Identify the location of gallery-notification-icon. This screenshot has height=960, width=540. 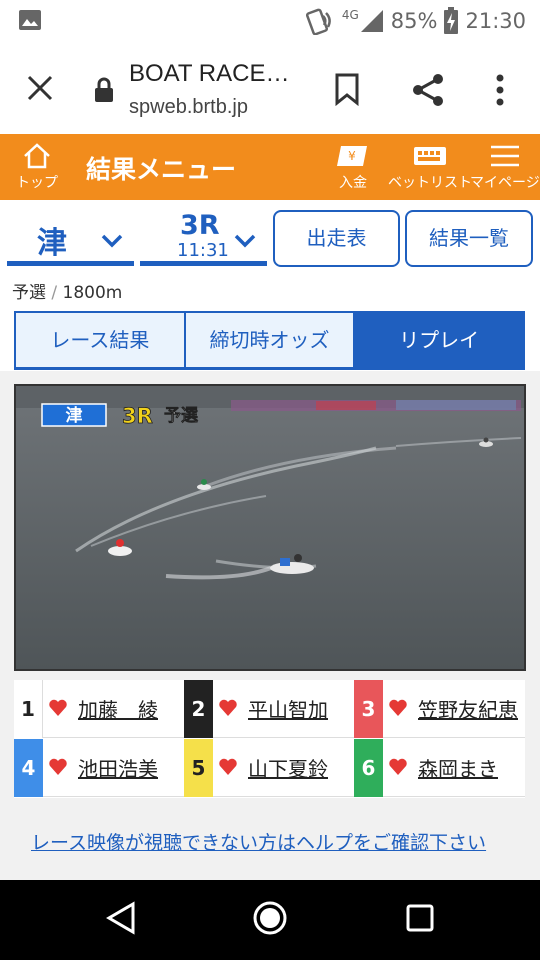
(30, 20).